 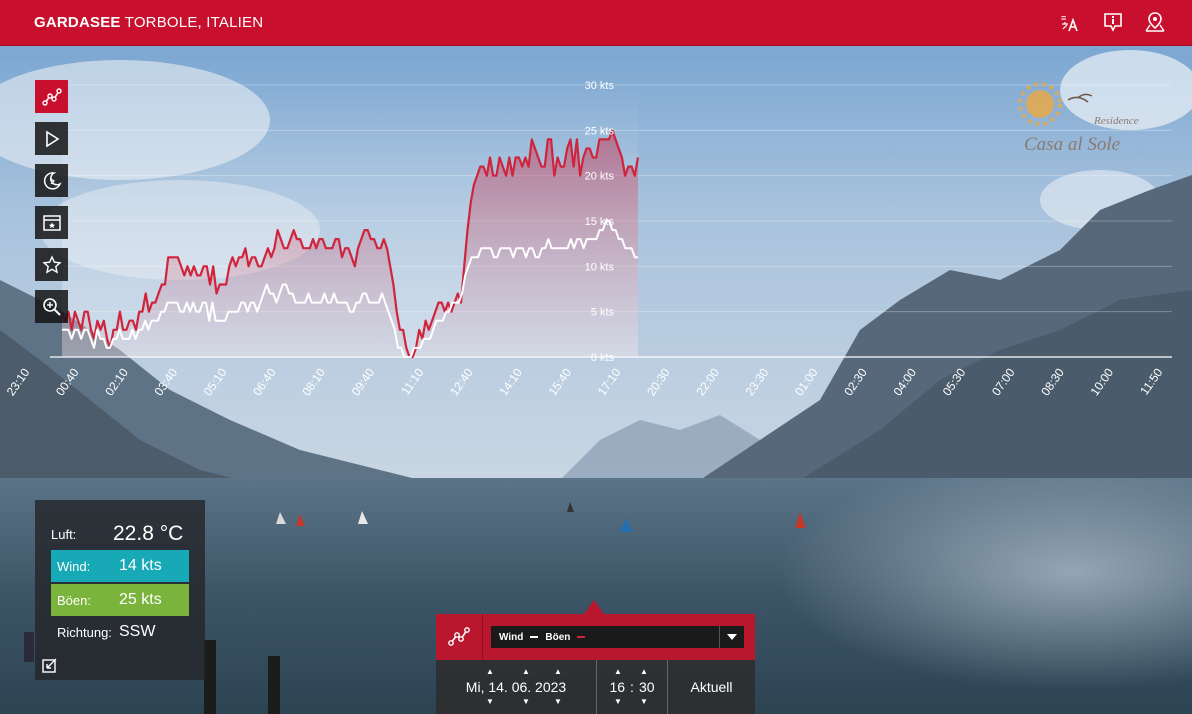 I want to click on air-temp-row: Luft: 22.8 °C, so click(x=120, y=534).